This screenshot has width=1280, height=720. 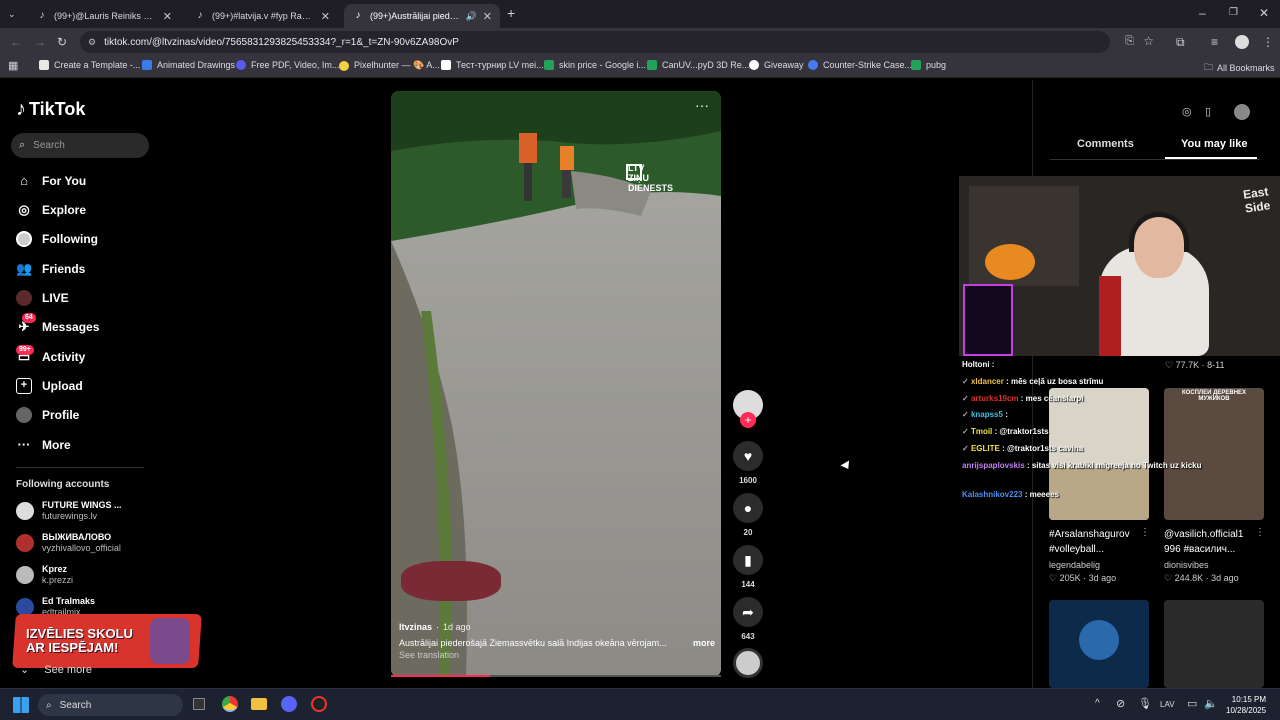 What do you see at coordinates (1105, 144) in the screenshot?
I see `tab-comments: Comments` at bounding box center [1105, 144].